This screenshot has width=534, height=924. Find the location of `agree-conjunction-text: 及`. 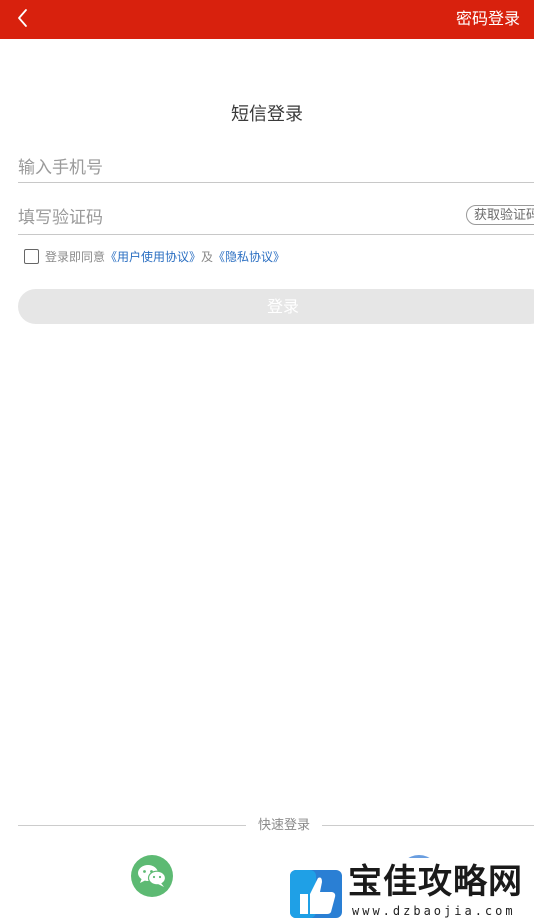

agree-conjunction-text: 及 is located at coordinates (207, 257).